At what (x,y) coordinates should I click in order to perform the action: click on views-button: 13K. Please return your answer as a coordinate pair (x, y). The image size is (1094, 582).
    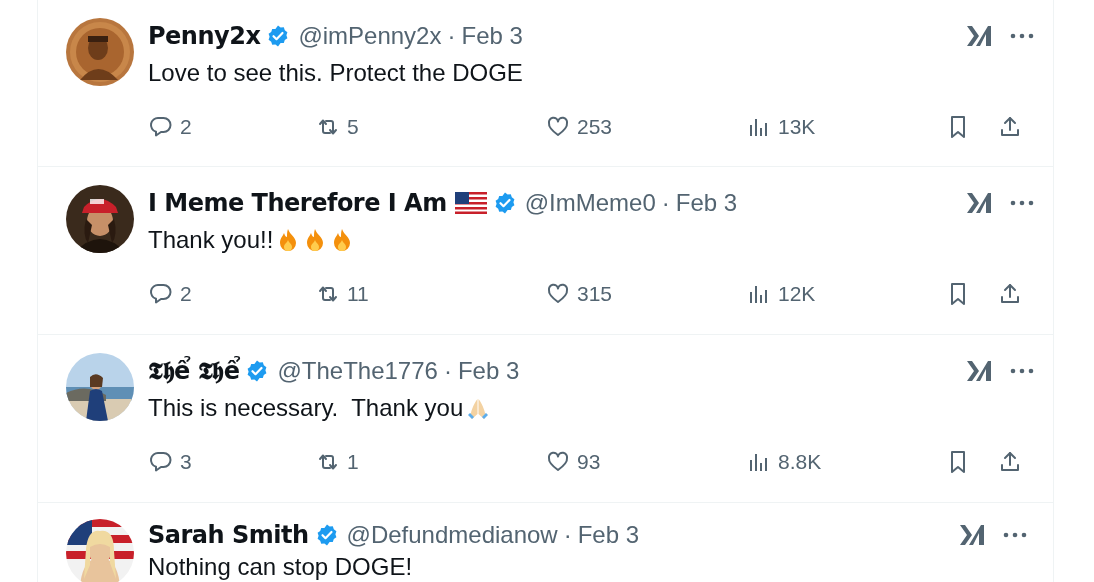
    Looking at the image, I should click on (846, 127).